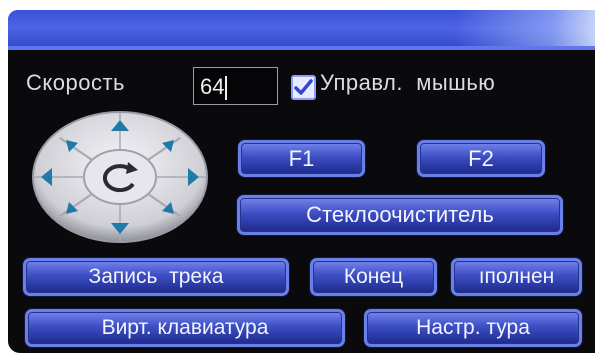 The height and width of the screenshot is (353, 595). I want to click on speed-input: 64, so click(235, 86).